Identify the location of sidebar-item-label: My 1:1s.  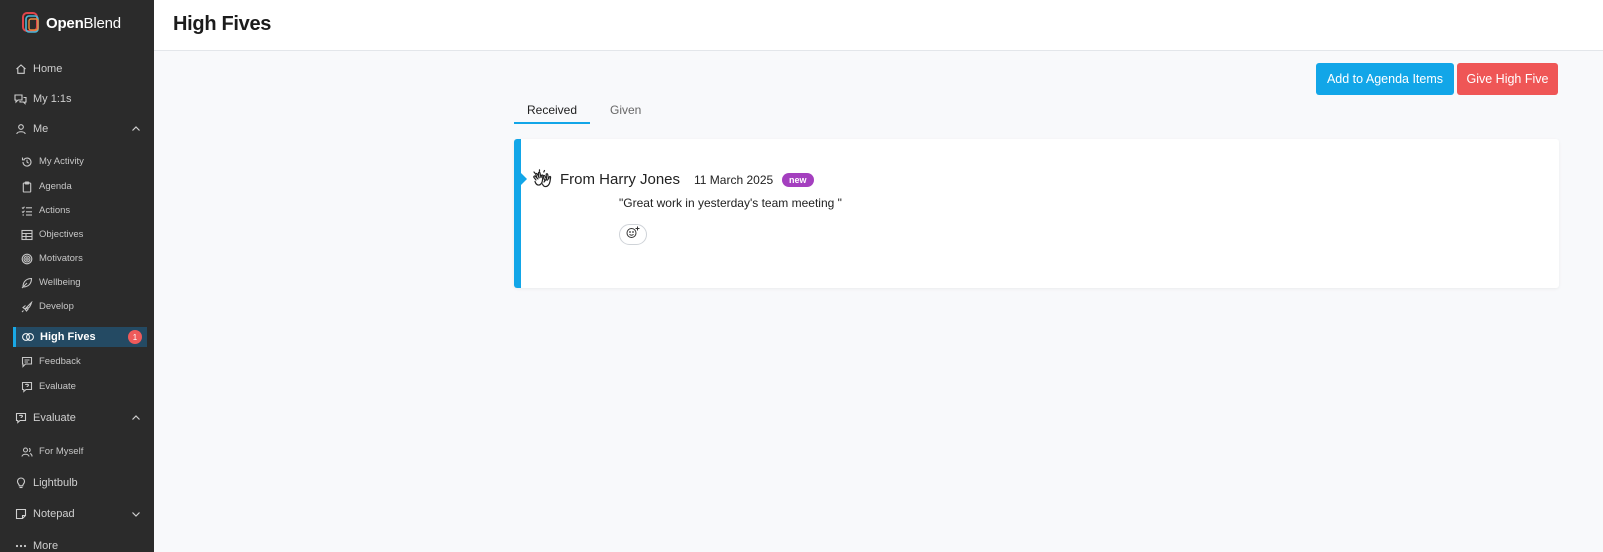
(52, 99).